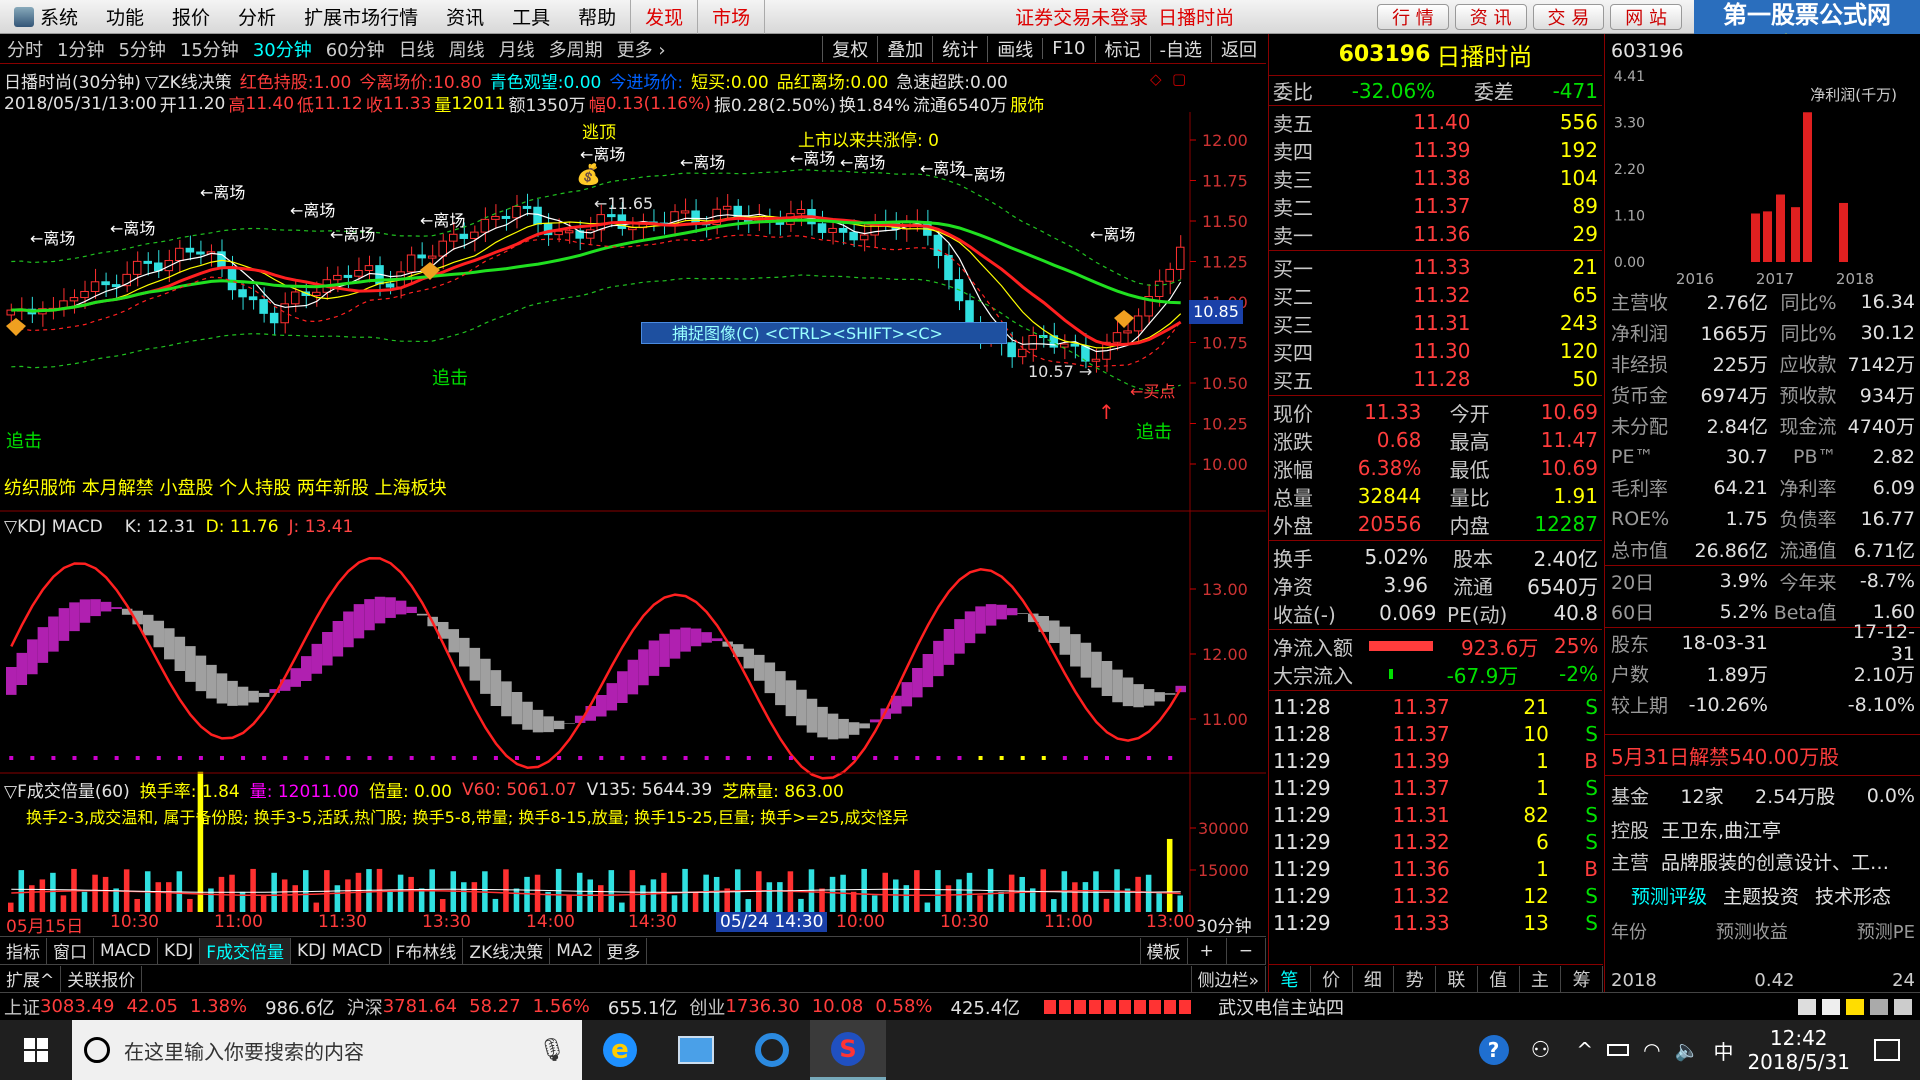 This screenshot has width=1920, height=1080. I want to click on tool-watchlist: -自选, so click(1180, 48).